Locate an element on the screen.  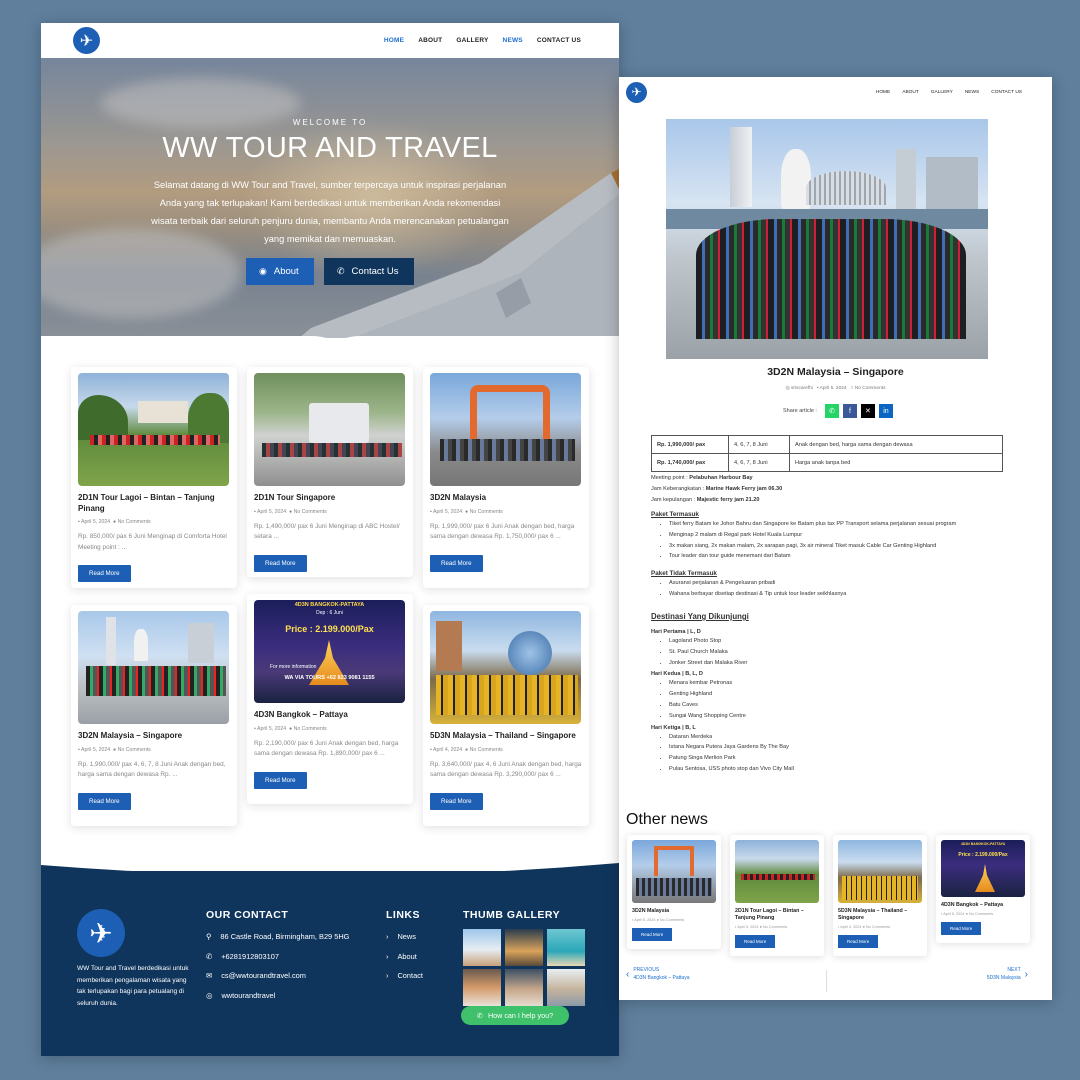
tour-photo-malaysia-singapore is located at coordinates (153, 667).